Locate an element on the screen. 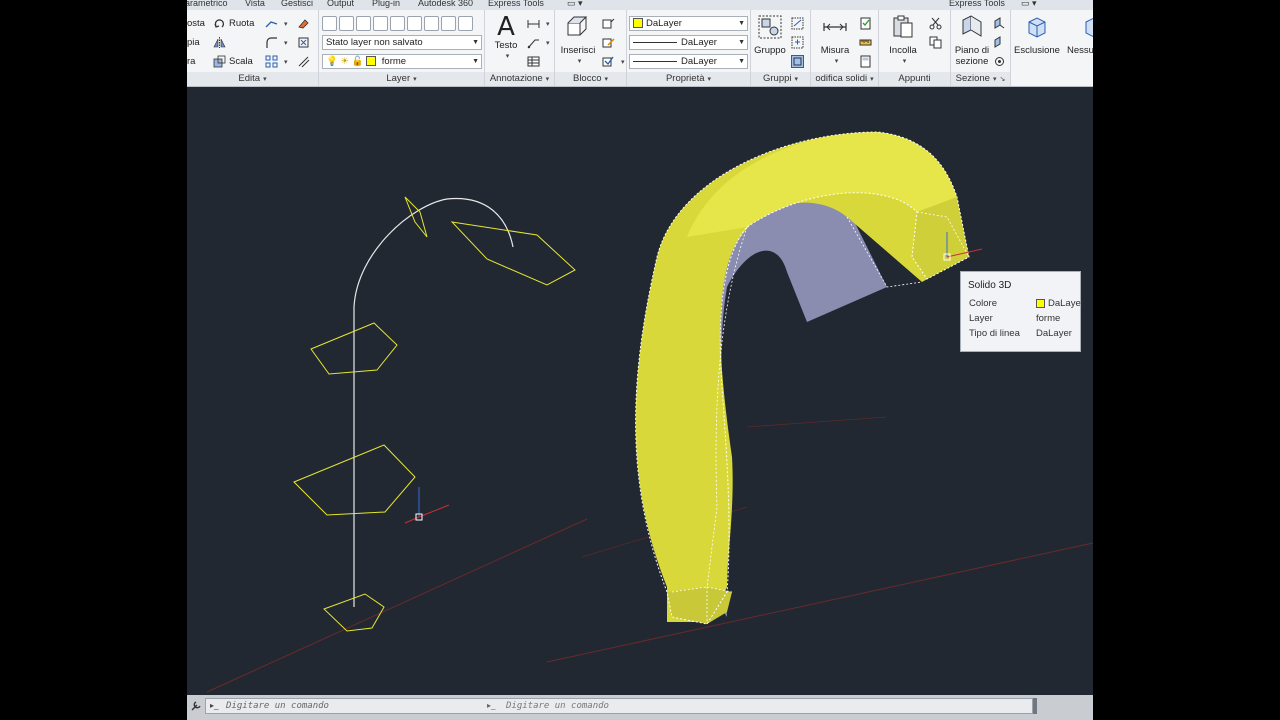  command-scrollbar is located at coordinates (1035, 706).